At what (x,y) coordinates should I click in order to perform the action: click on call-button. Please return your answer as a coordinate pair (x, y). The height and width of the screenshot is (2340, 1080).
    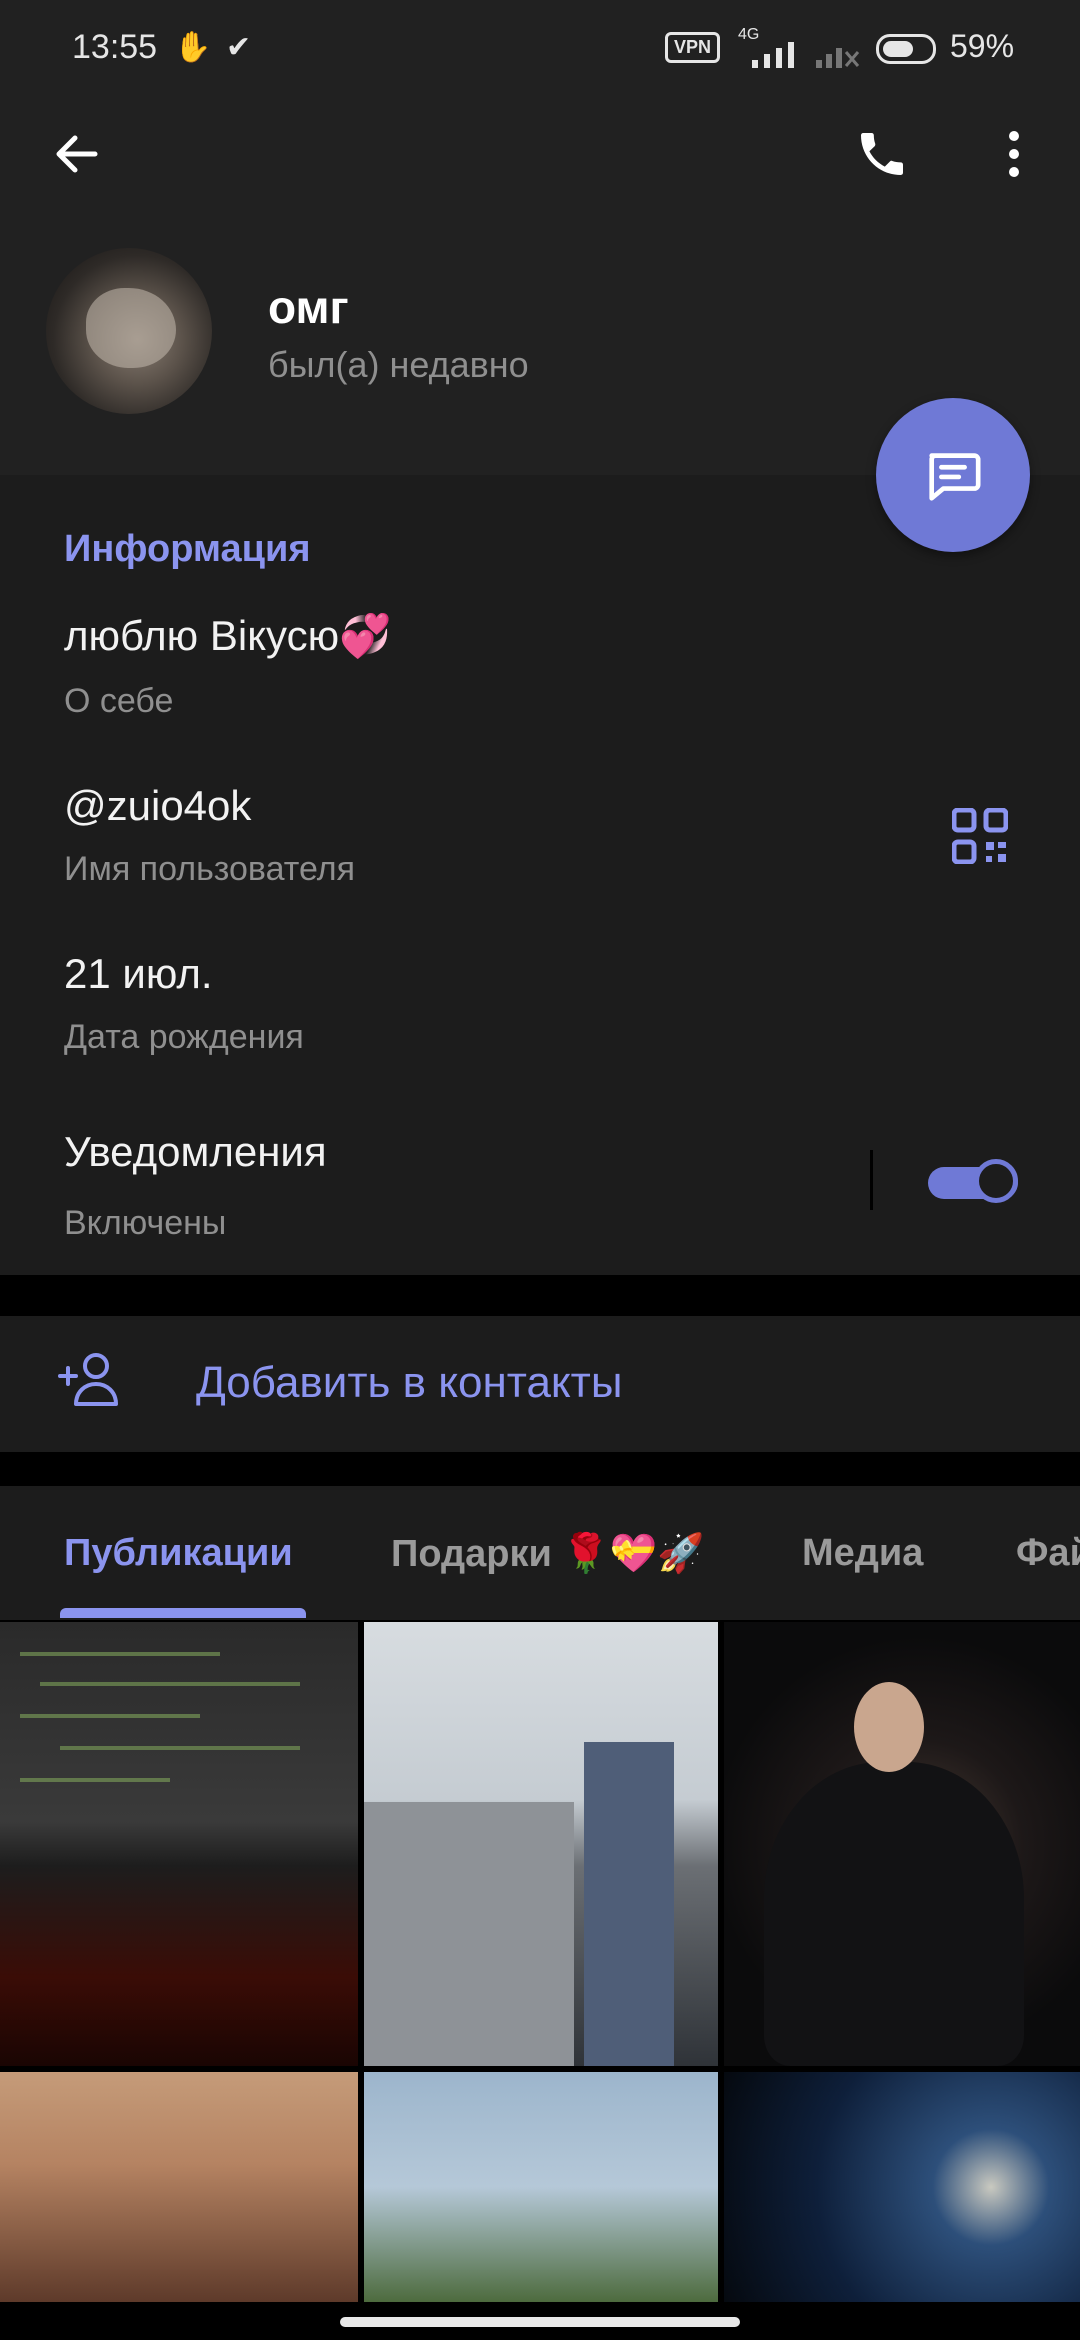
    Looking at the image, I should click on (882, 154).